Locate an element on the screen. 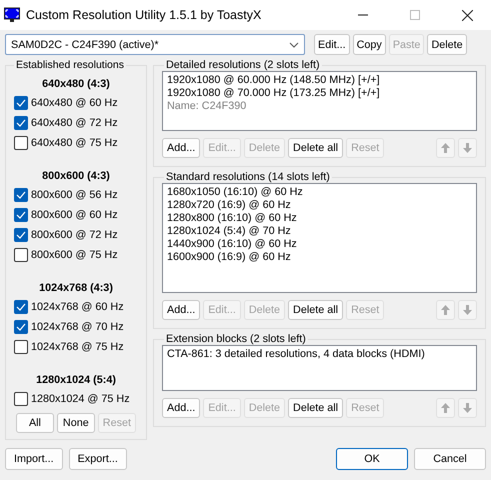 This screenshot has width=491, height=480. list-box: CTA-861: 3 detailed resolutions, 4 data blocks (HDMI) is located at coordinates (319, 368).